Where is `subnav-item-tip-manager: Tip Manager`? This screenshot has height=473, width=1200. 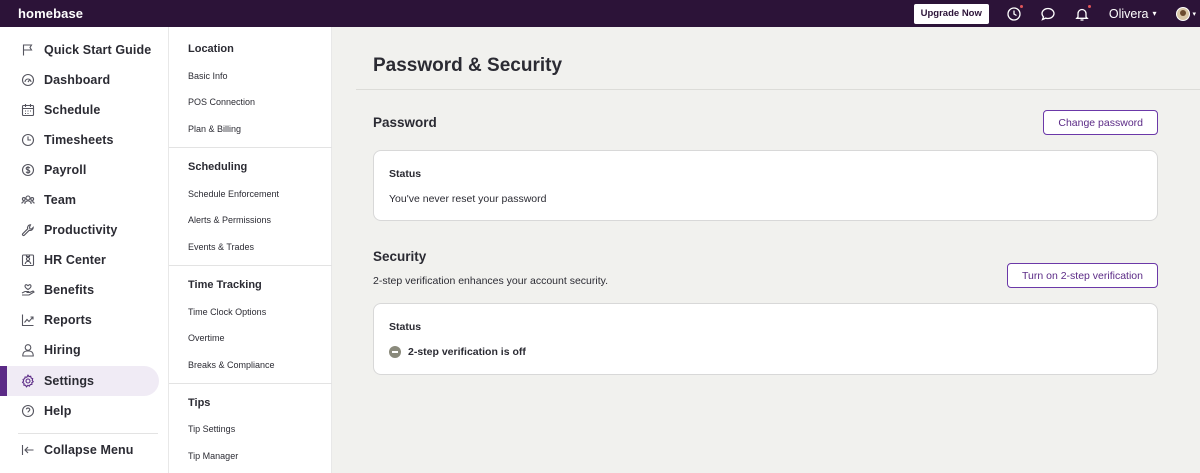
subnav-item-tip-manager: Tip Manager is located at coordinates (213, 456).